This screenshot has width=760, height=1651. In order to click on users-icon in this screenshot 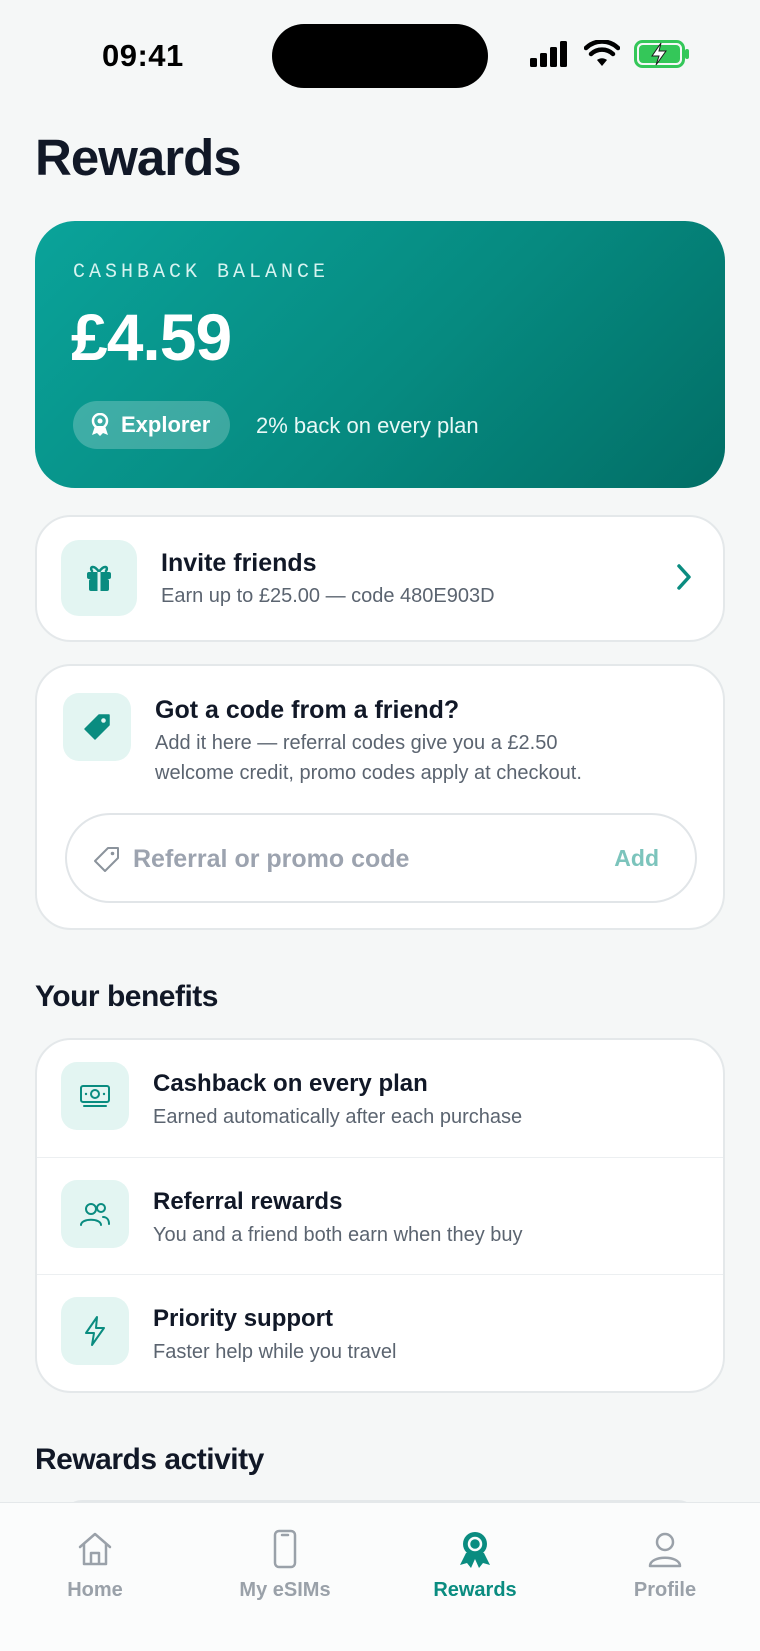, I will do `click(95, 1214)`.